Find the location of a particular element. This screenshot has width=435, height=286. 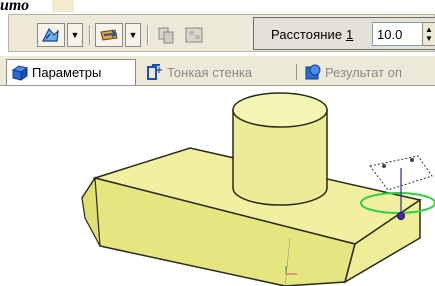

operation-mode-dropdown: ▼ is located at coordinates (75, 35).